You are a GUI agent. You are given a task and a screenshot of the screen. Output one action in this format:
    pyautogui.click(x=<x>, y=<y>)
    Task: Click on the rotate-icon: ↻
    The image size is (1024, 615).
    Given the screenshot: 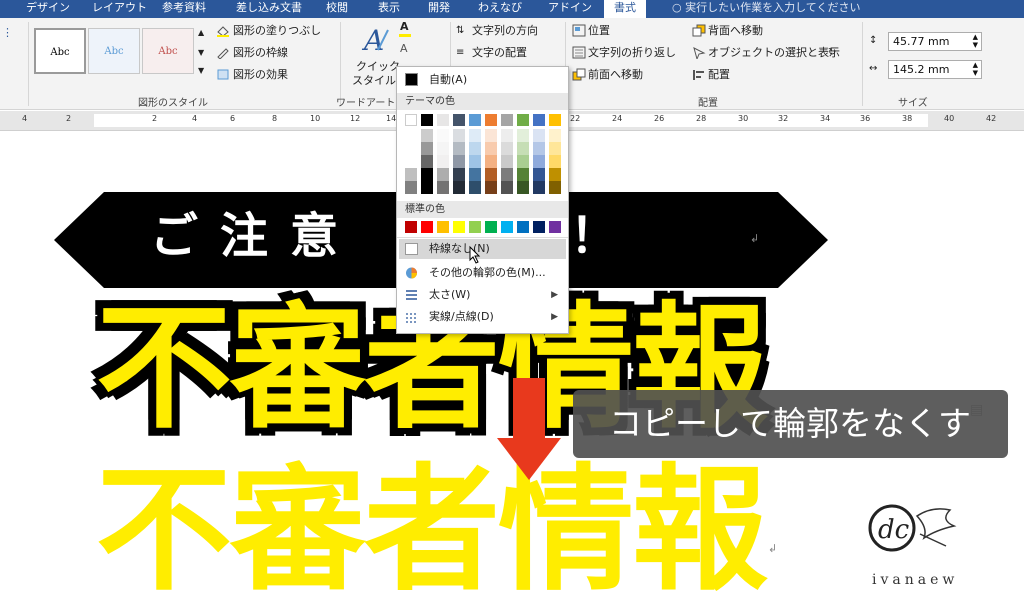 What is the action you would take?
    pyautogui.click(x=832, y=53)
    